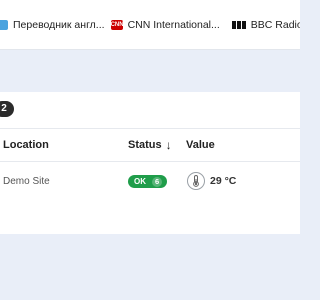 The height and width of the screenshot is (300, 320). Describe the element at coordinates (157, 181) in the screenshot. I see `status-count: 6` at that location.